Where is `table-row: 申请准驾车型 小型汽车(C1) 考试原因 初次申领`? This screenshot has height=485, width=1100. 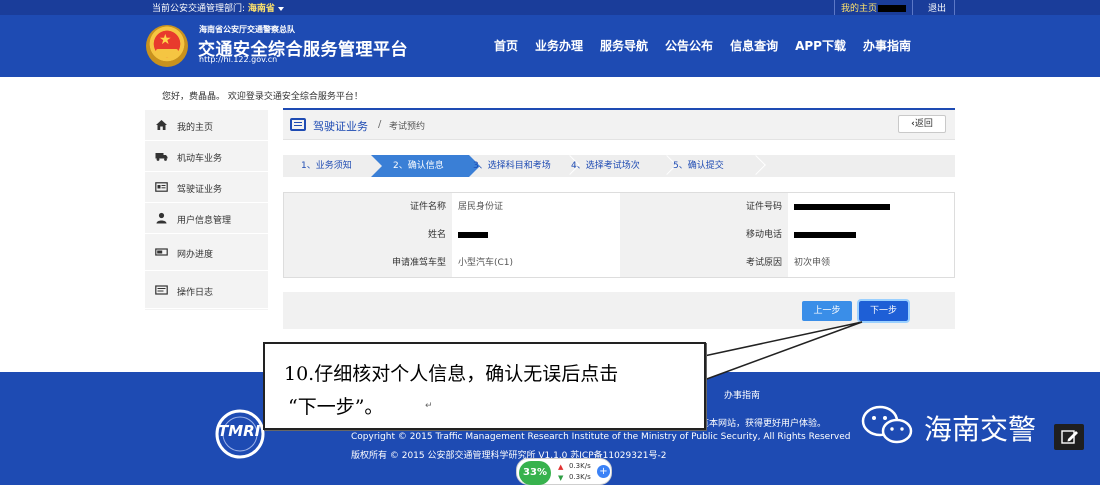
table-row: 申请准驾车型 小型汽车(C1) 考试原因 初次申领 is located at coordinates (619, 263).